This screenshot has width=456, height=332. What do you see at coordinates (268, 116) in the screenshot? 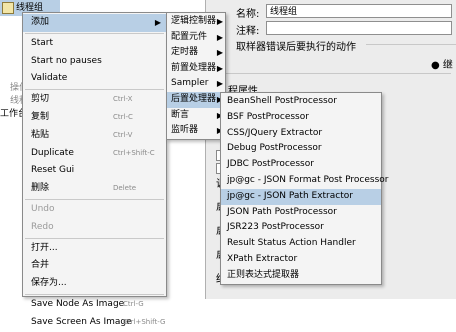
I see `menu-item-label: BSF PostProcessor` at bounding box center [268, 116].